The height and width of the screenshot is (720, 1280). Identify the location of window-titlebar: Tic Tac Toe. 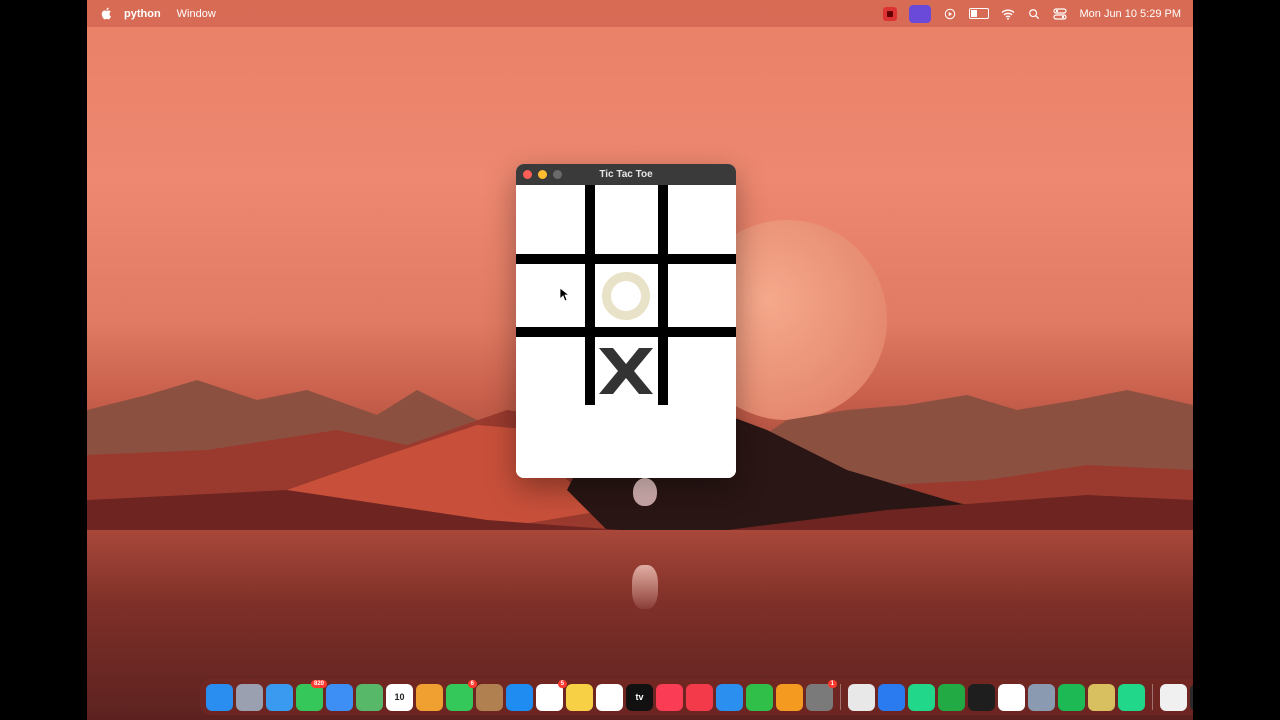
(626, 174).